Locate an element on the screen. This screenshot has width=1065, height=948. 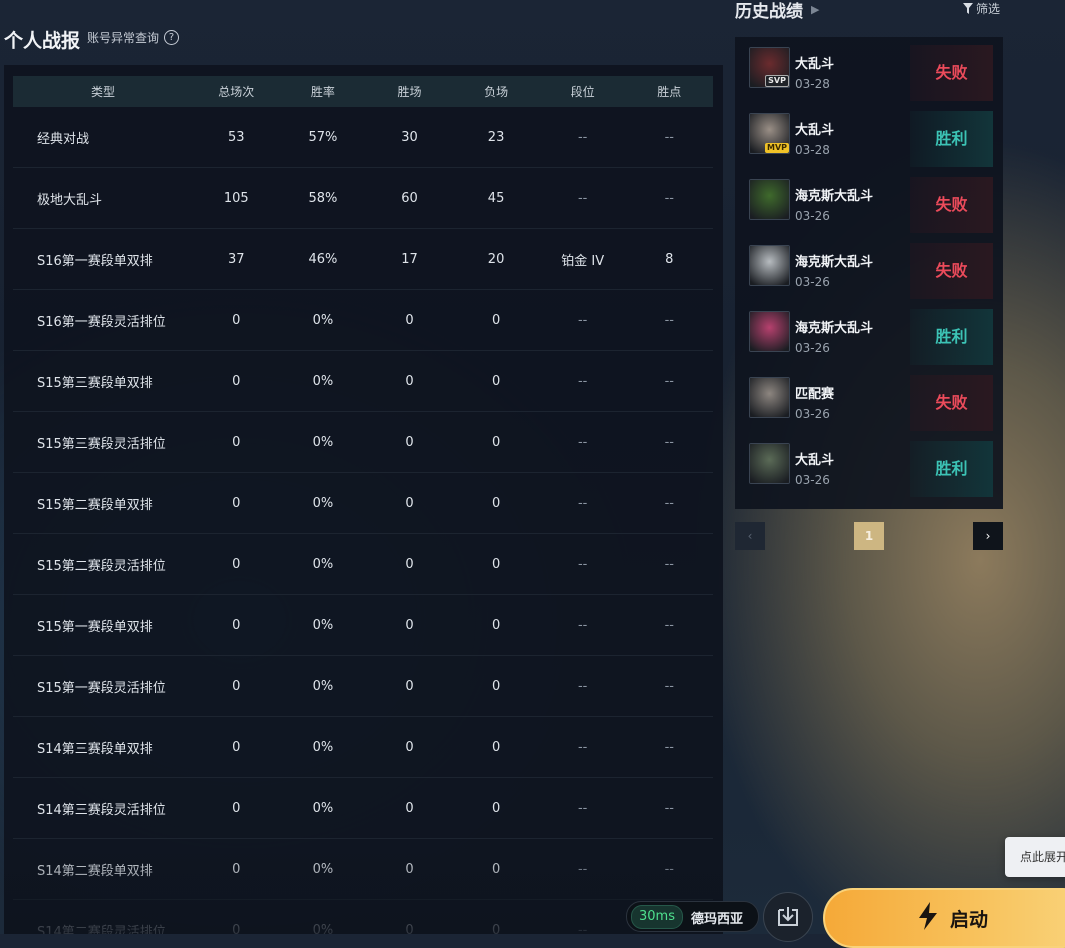
account-anomaly-link: 账号异常查询 ? is located at coordinates (133, 37).